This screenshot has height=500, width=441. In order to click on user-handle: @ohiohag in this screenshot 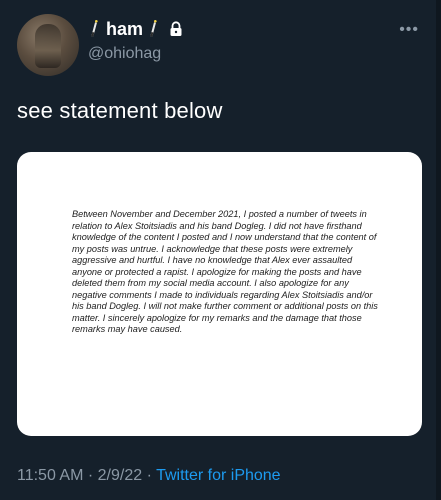, I will do `click(124, 54)`.